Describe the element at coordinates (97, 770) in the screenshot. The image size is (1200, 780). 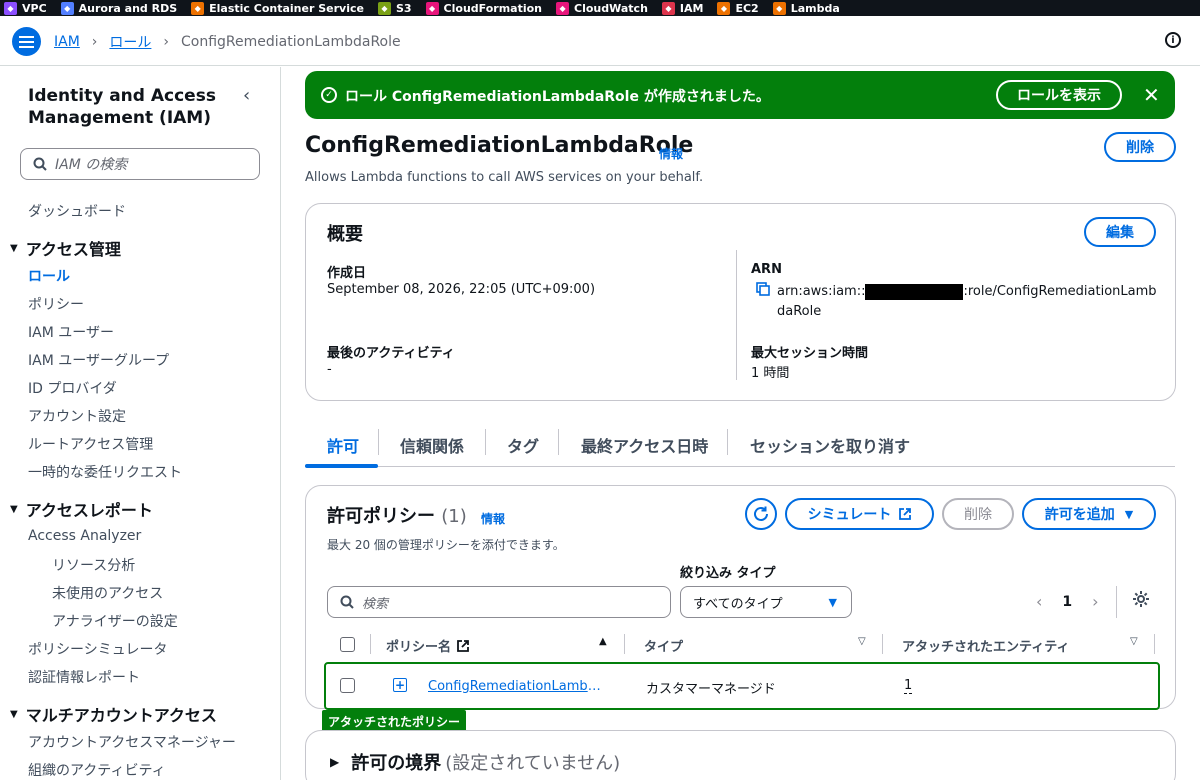
I see `sidebar-item-org-activity: 組織のアクティビティ` at that location.